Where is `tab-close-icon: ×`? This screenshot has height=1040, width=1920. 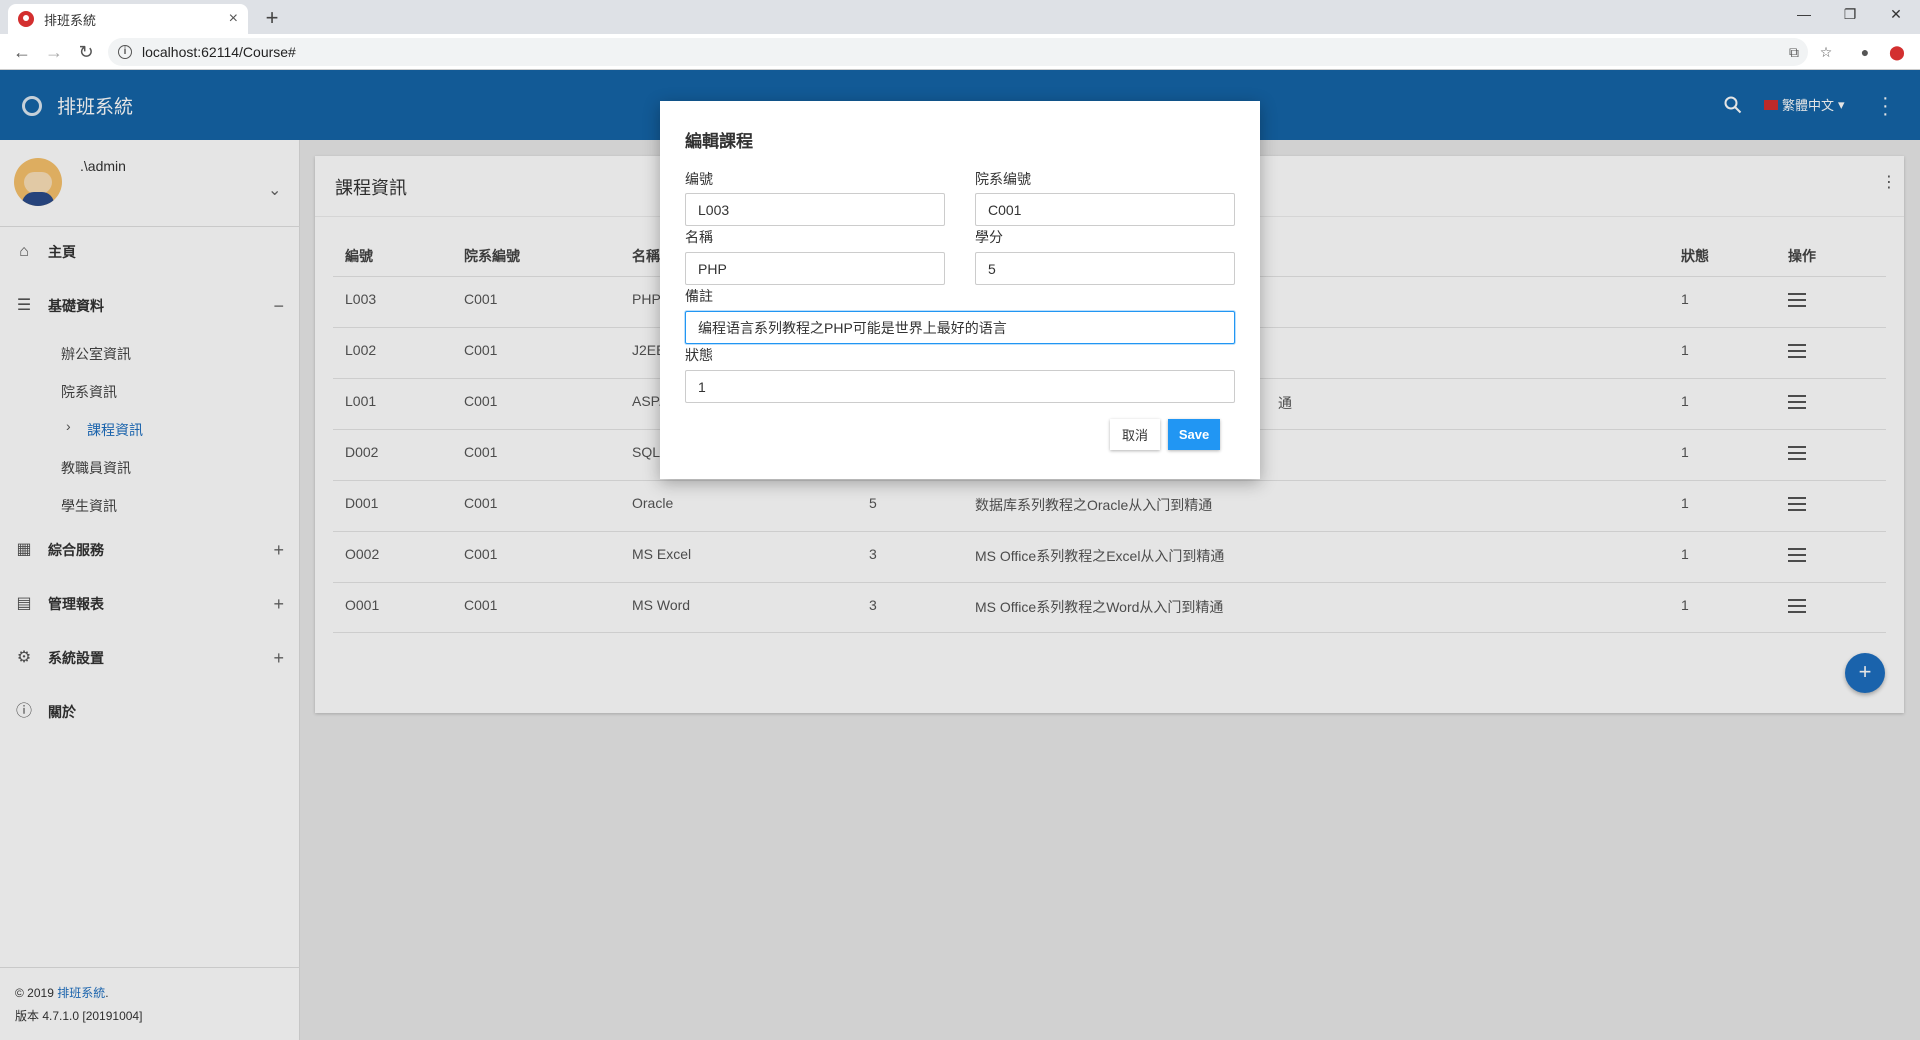 tab-close-icon: × is located at coordinates (233, 19).